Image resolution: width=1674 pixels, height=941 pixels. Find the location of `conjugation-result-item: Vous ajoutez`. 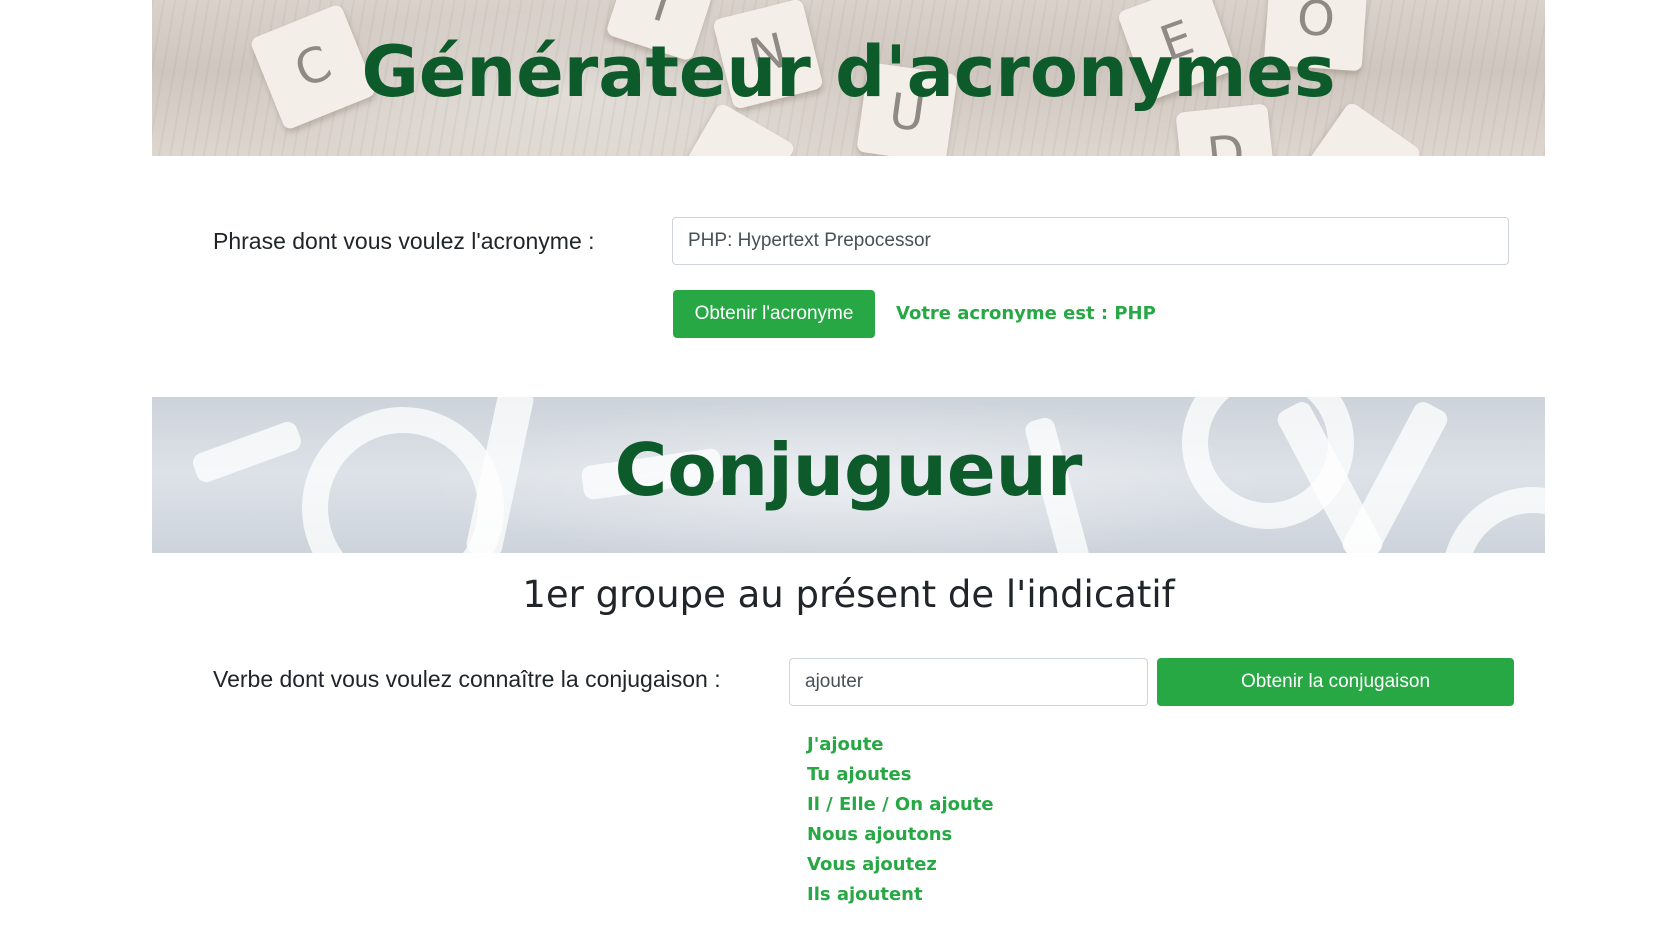

conjugation-result-item: Vous ajoutez is located at coordinates (872, 864).